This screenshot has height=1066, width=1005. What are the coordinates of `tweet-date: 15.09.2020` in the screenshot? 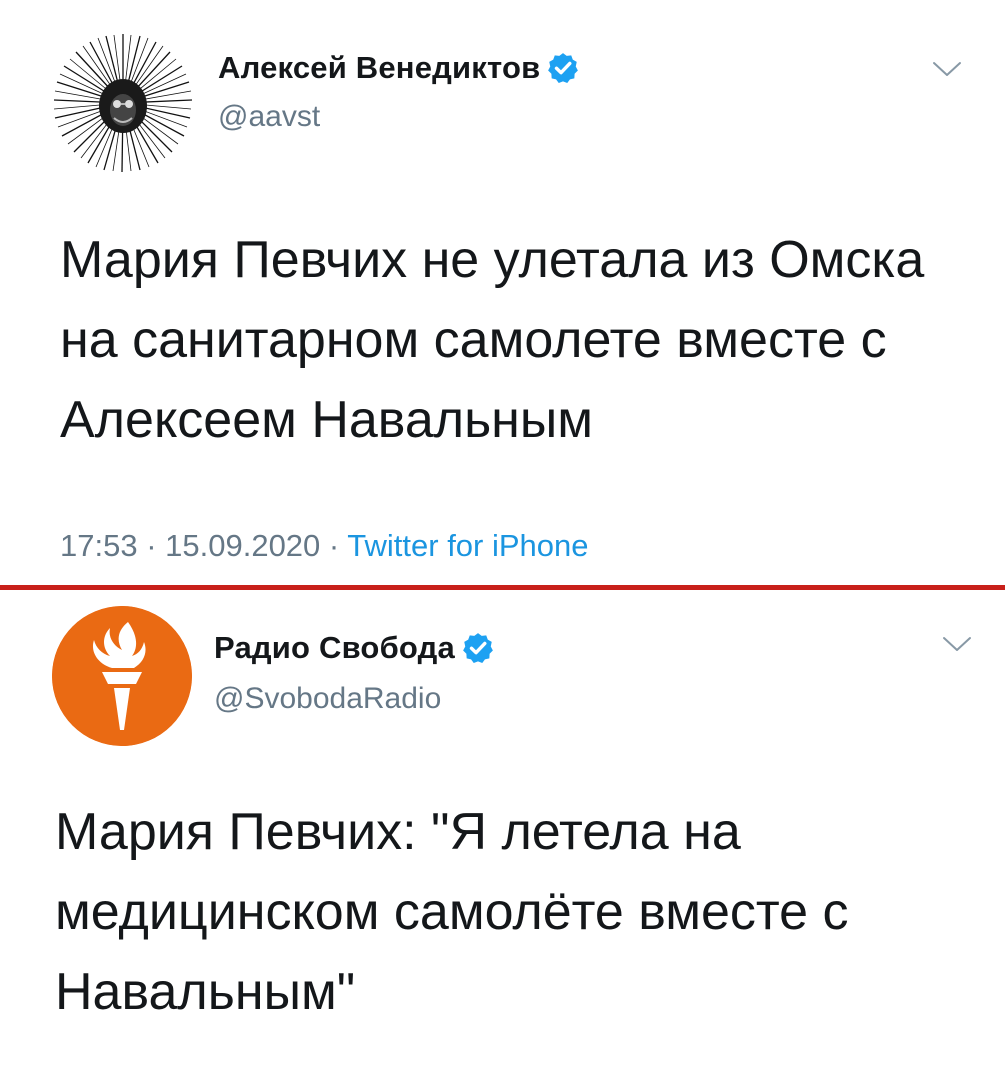 It's located at (242, 545).